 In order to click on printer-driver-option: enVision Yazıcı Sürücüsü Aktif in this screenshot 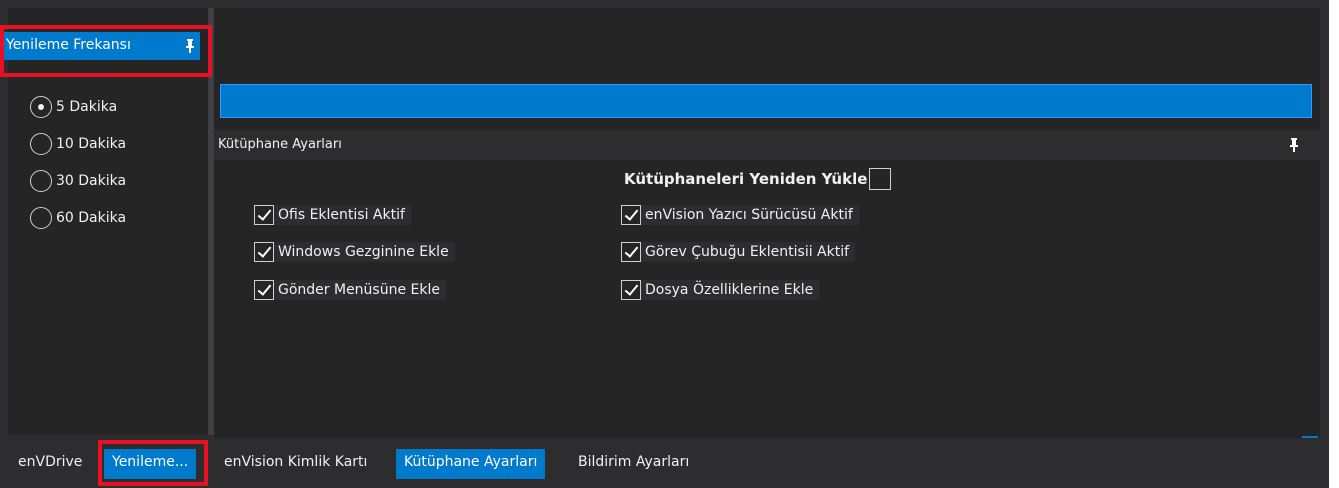, I will do `click(740, 215)`.